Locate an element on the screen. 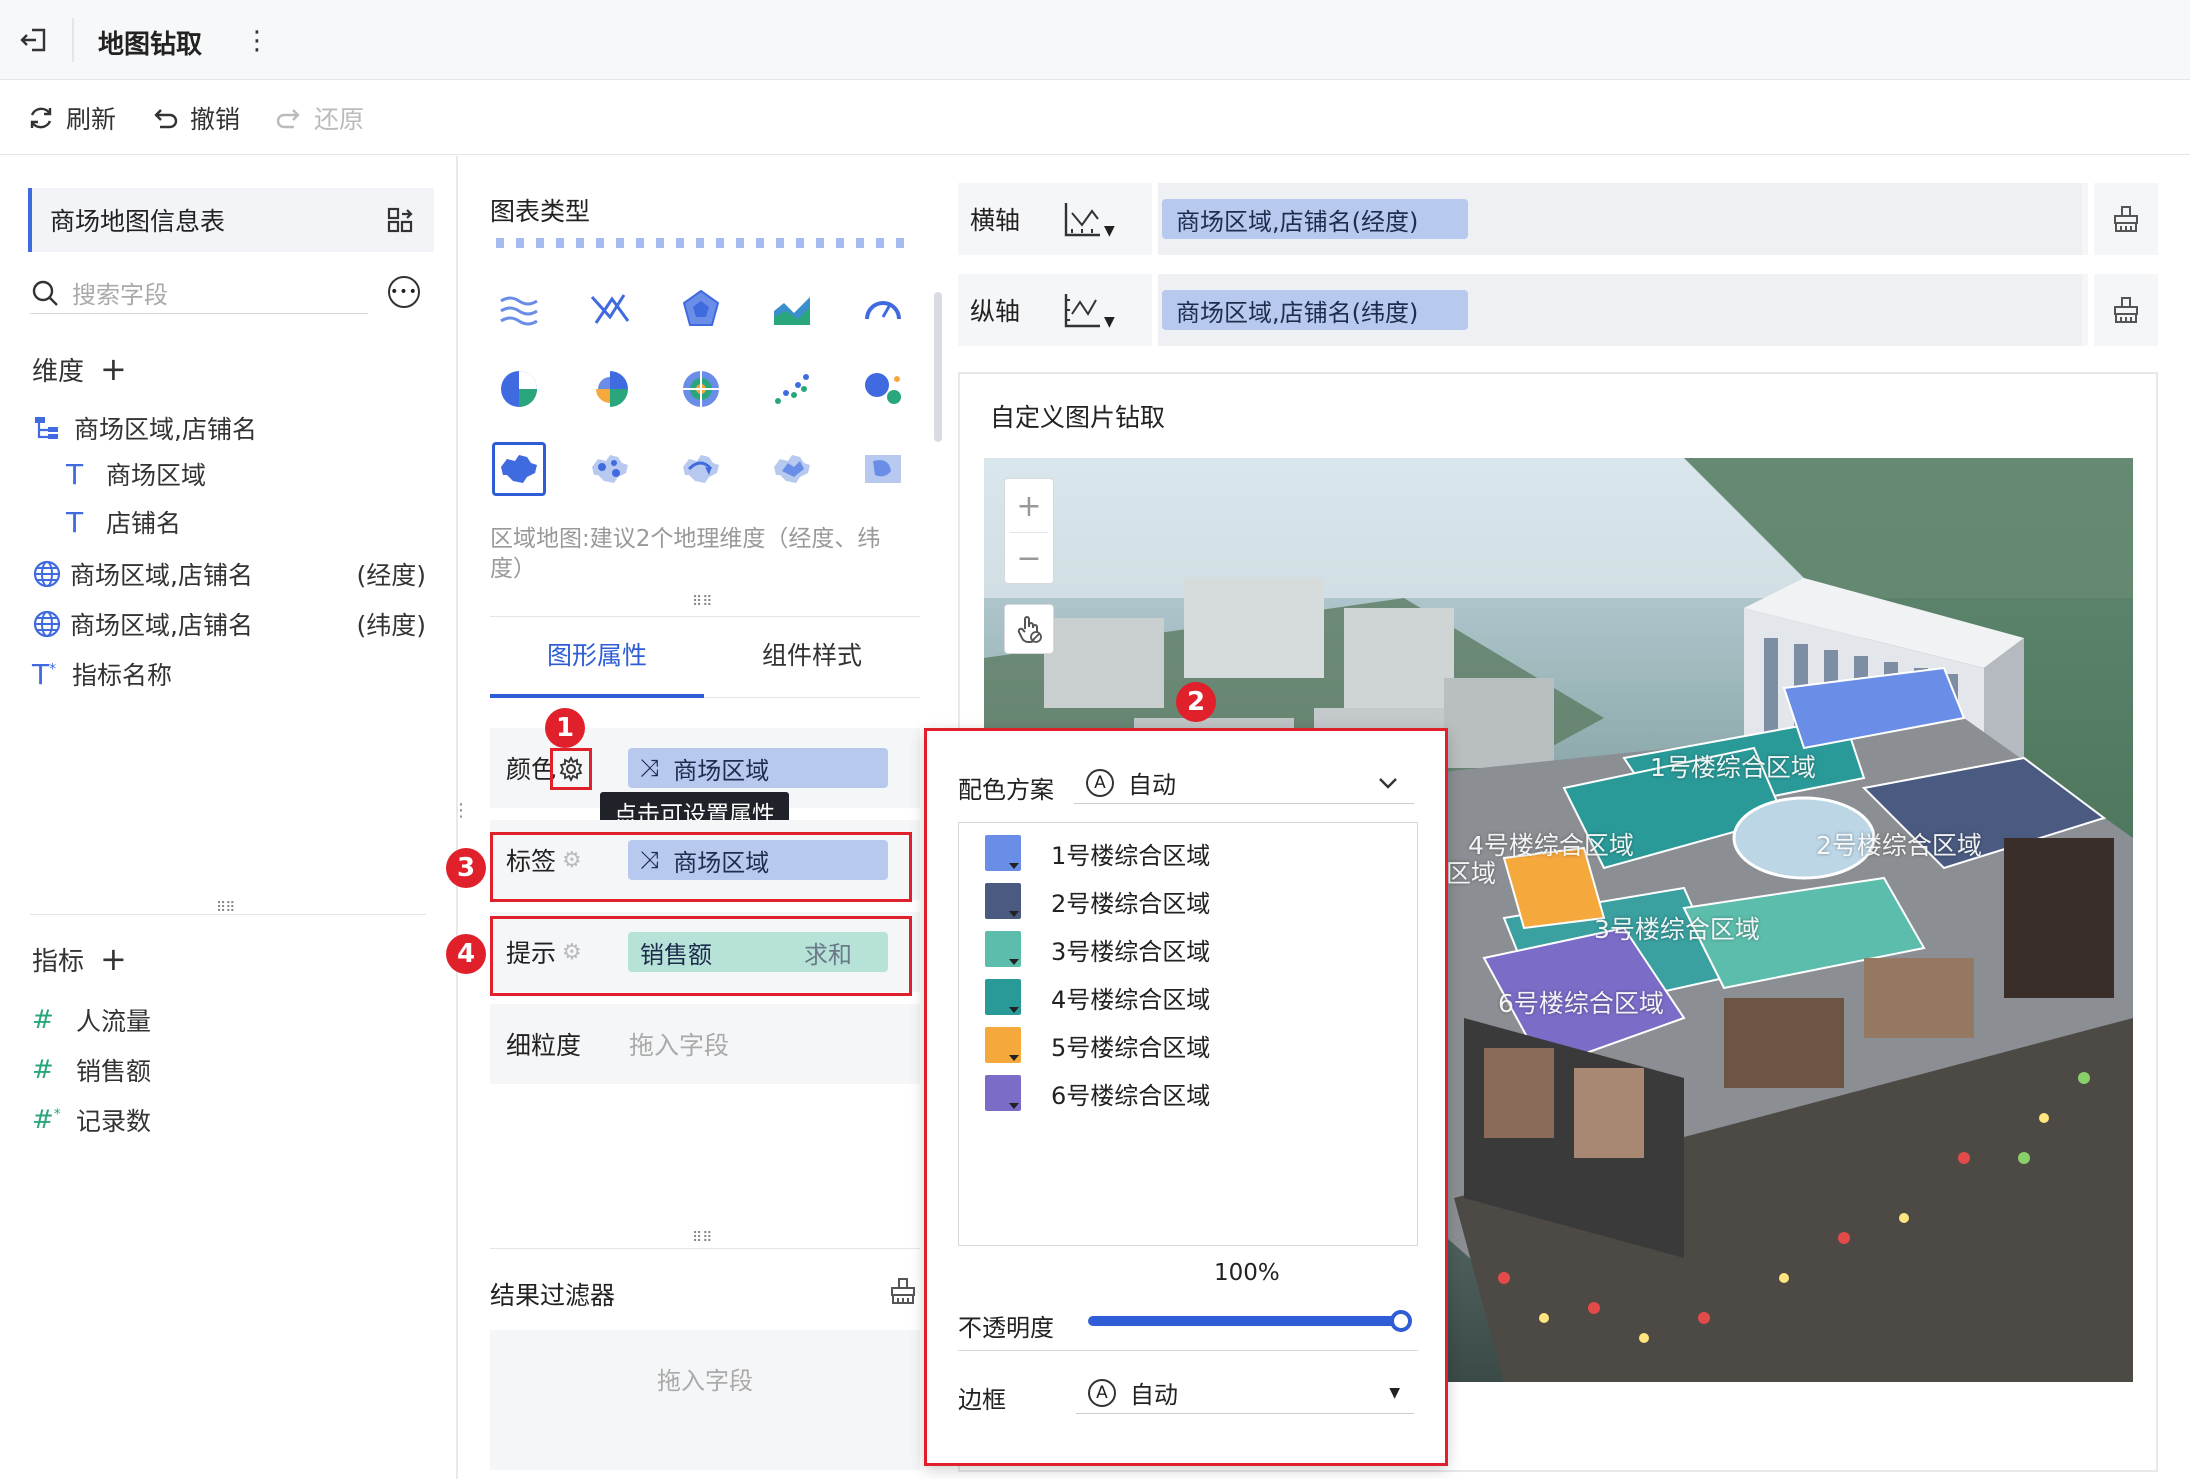  redo-button: 还原 is located at coordinates (319, 118).